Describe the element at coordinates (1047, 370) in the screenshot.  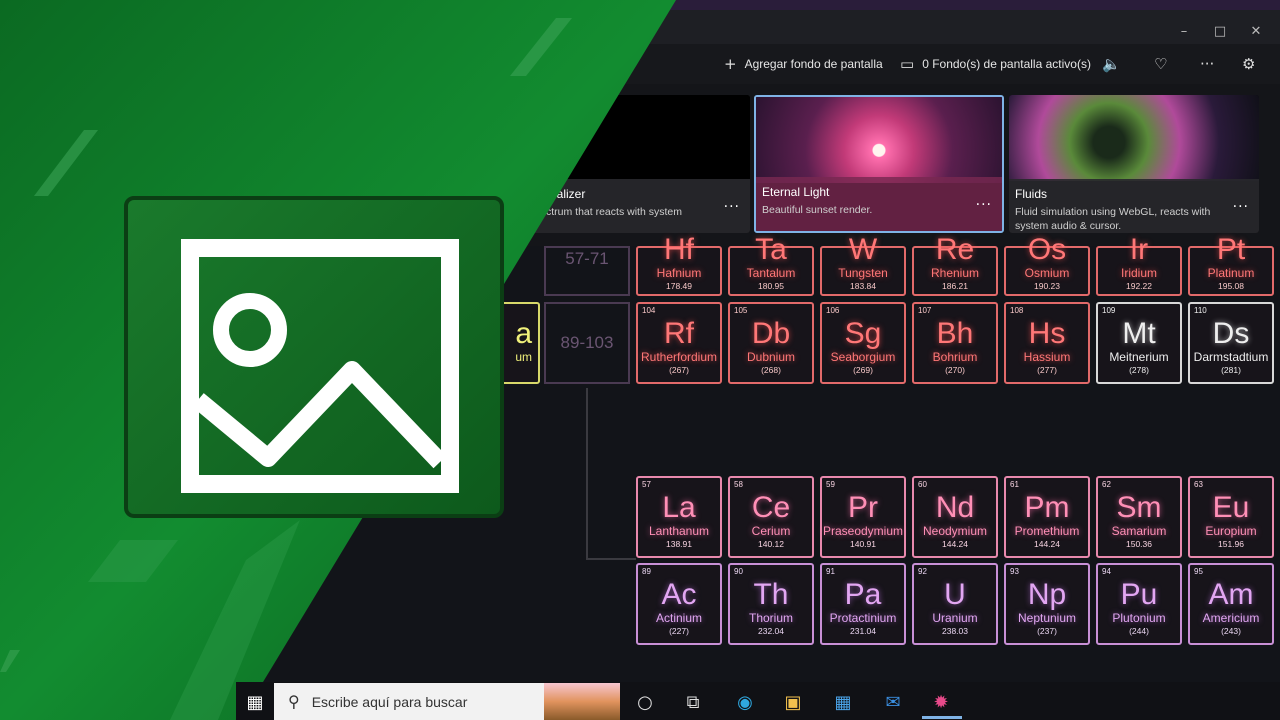
I see `element-mass: (277)` at that location.